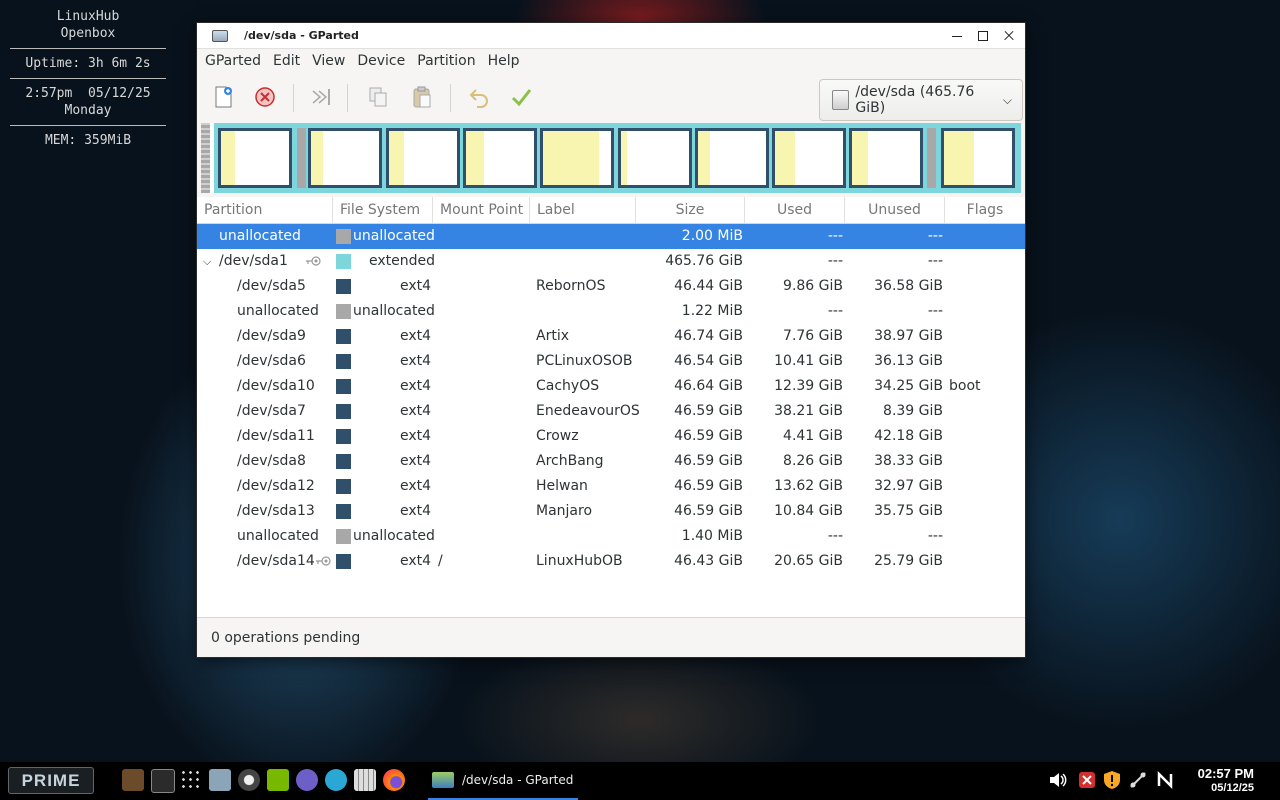  What do you see at coordinates (503, 781) in the screenshot?
I see `taskbar-task-gparted: /dev/sda - GParted` at bounding box center [503, 781].